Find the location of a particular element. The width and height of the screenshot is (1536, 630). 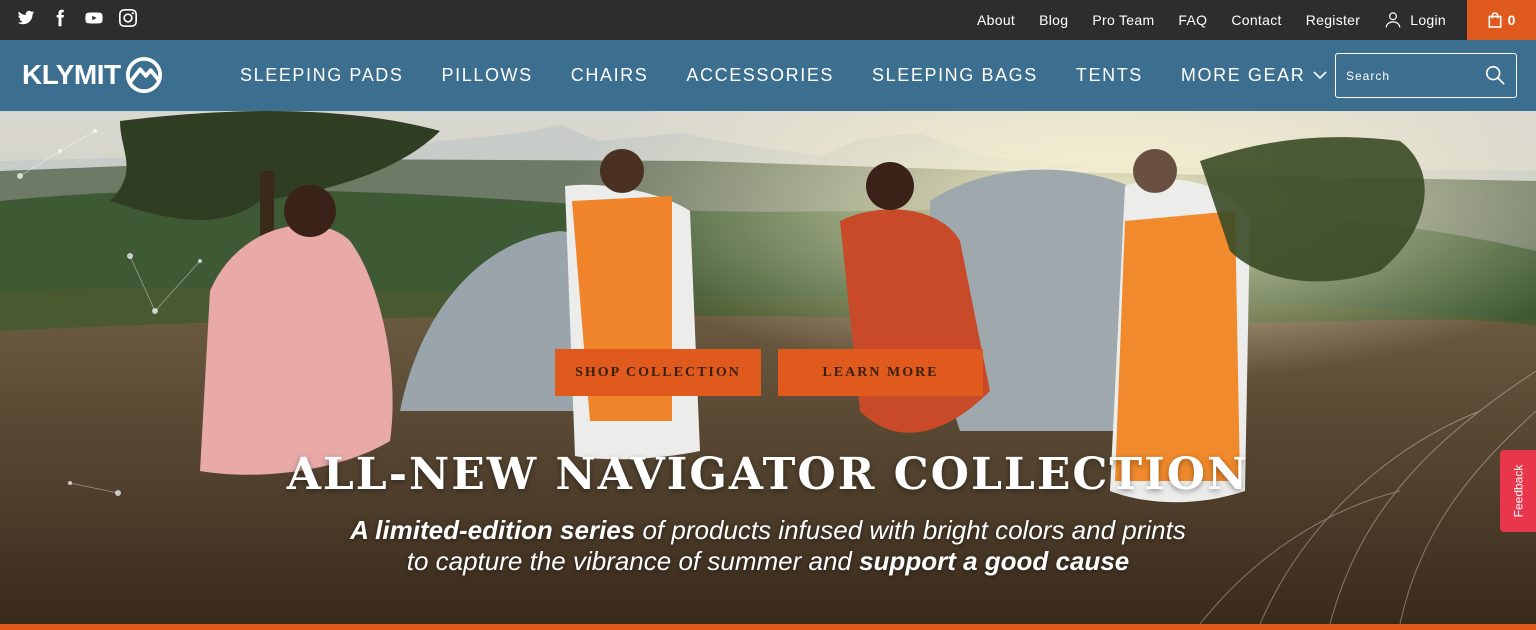

user-icon is located at coordinates (1393, 20).